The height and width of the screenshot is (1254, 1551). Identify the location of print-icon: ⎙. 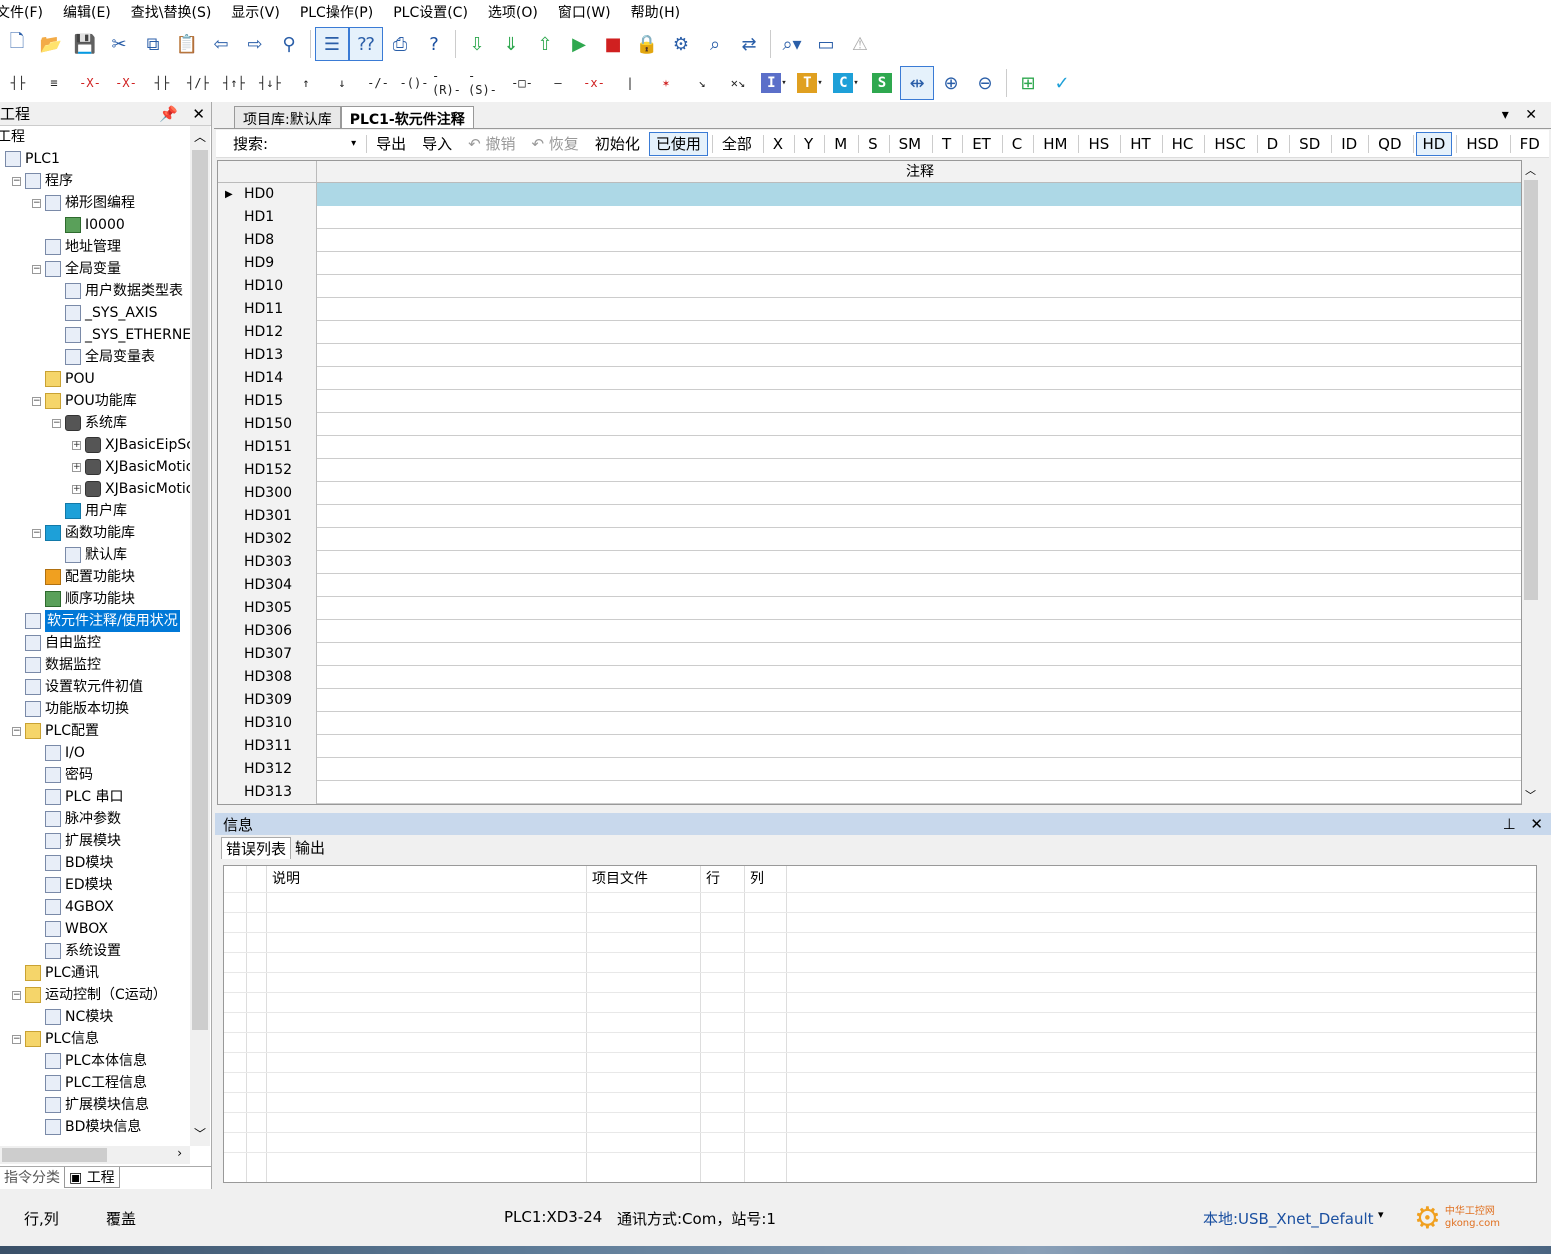
(400, 44).